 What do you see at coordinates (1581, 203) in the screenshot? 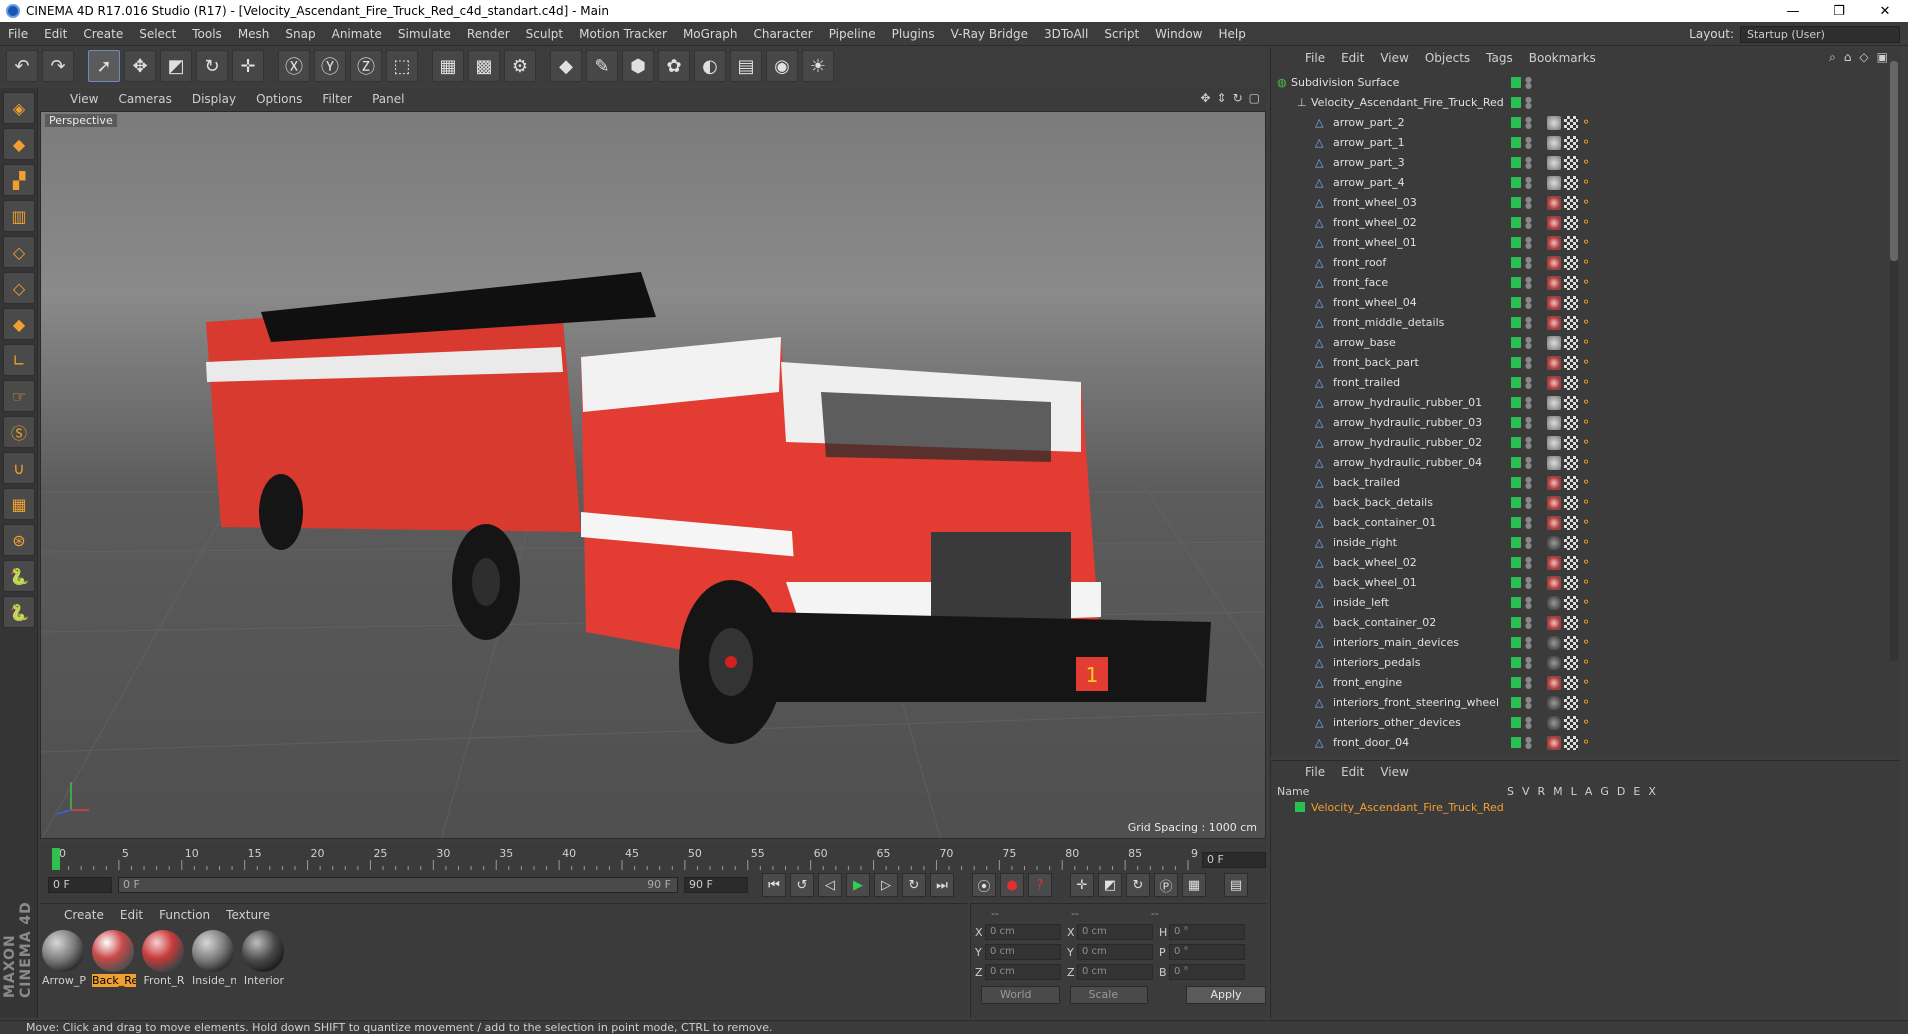
I see `object-row: △ front_wheel_03 ● ● ⚬` at bounding box center [1581, 203].